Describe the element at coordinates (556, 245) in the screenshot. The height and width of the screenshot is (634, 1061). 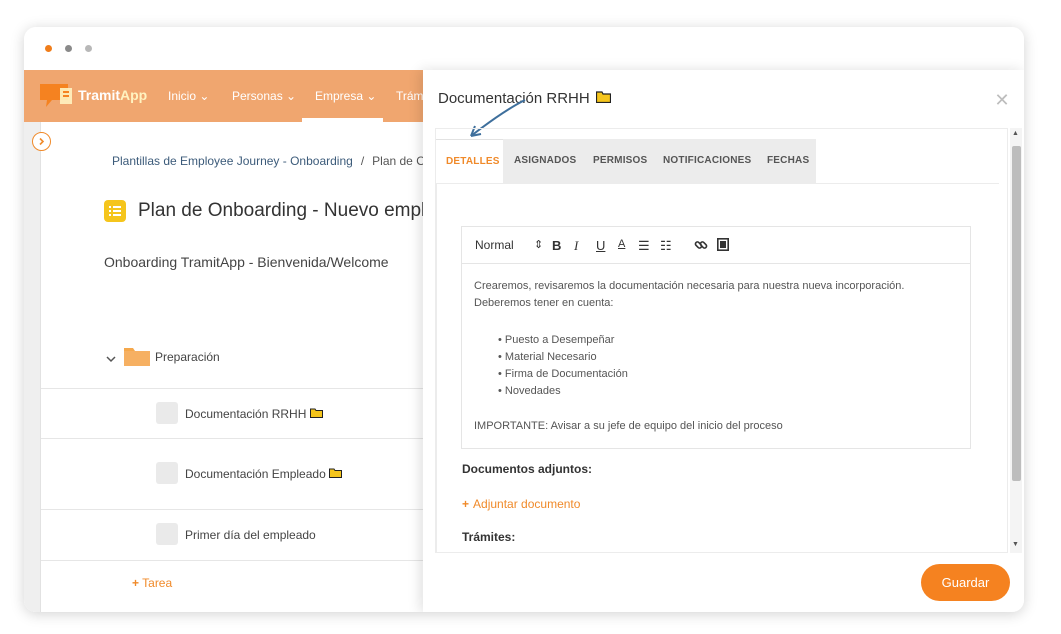
I see `bold-icon: B` at that location.